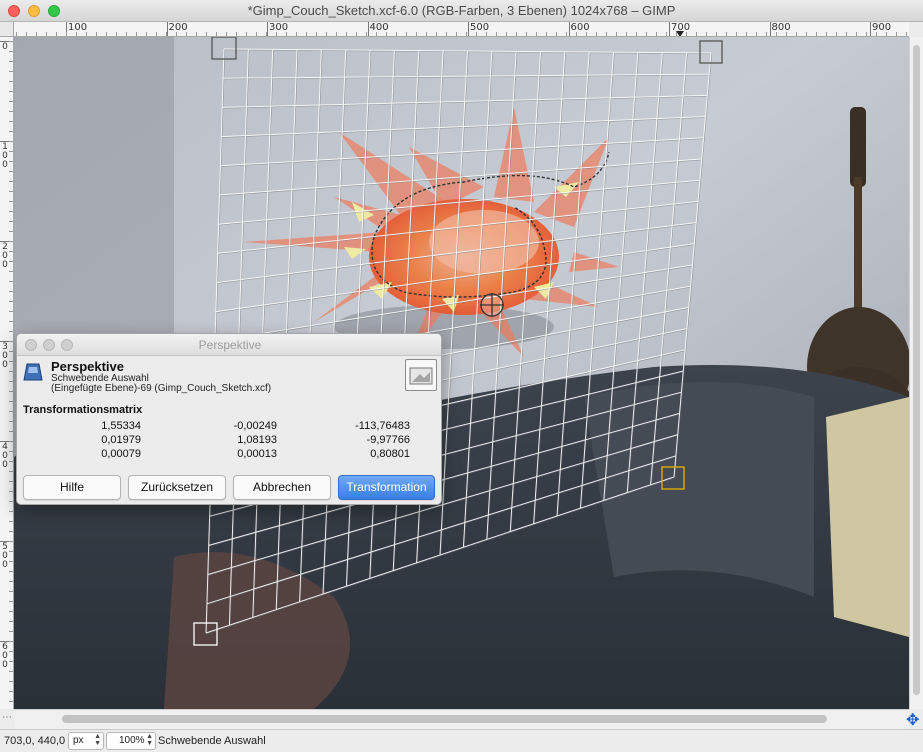 The image size is (923, 752). I want to click on ruler-label: 2 0 0, so click(5, 256).